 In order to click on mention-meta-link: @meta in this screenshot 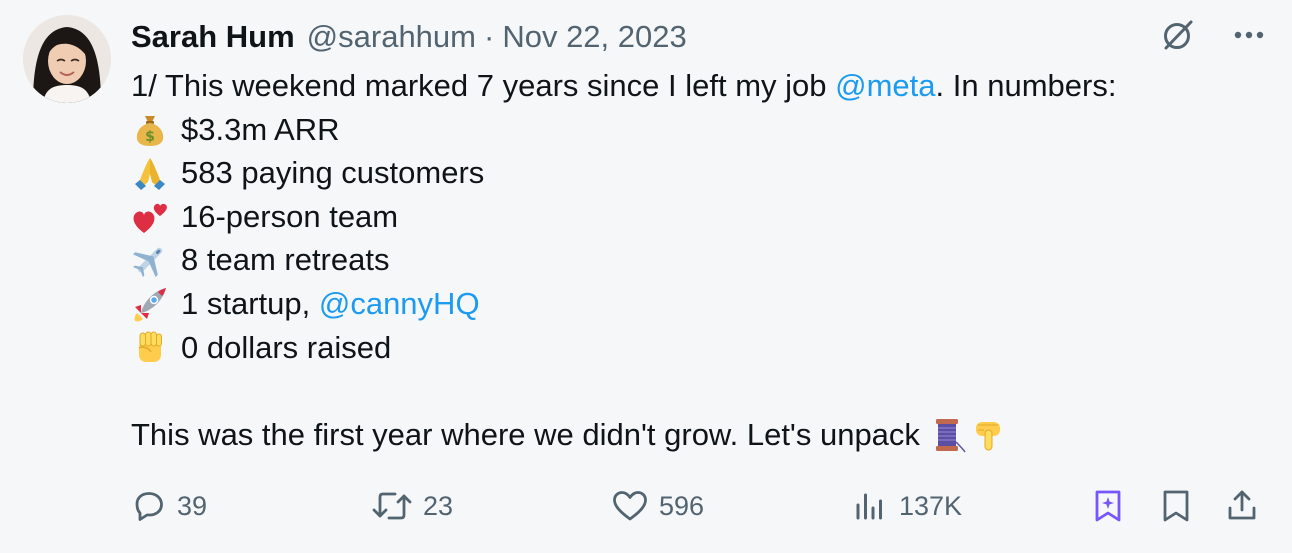, I will do `click(885, 86)`.